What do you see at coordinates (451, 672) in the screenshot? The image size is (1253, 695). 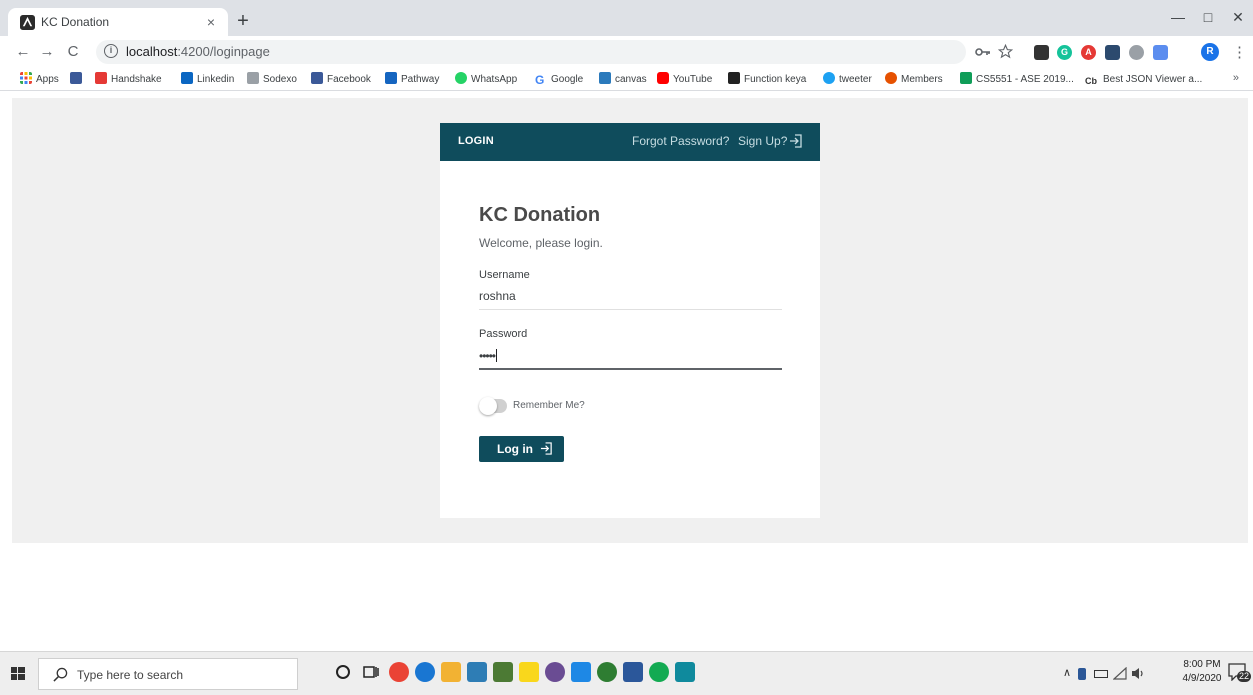 I see `file-explorer-icon` at bounding box center [451, 672].